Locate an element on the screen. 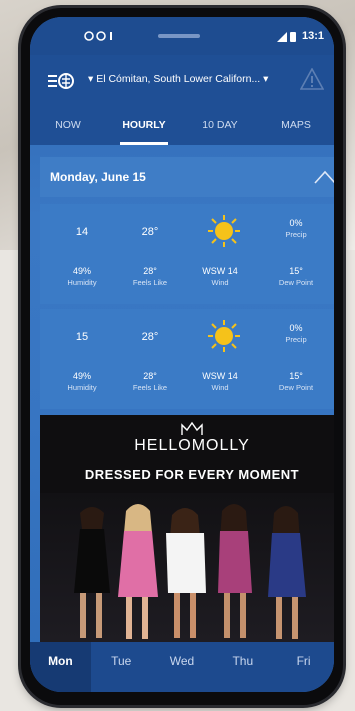 This screenshot has height=711, width=355. status-bar: 13:1 is located at coordinates (182, 36).